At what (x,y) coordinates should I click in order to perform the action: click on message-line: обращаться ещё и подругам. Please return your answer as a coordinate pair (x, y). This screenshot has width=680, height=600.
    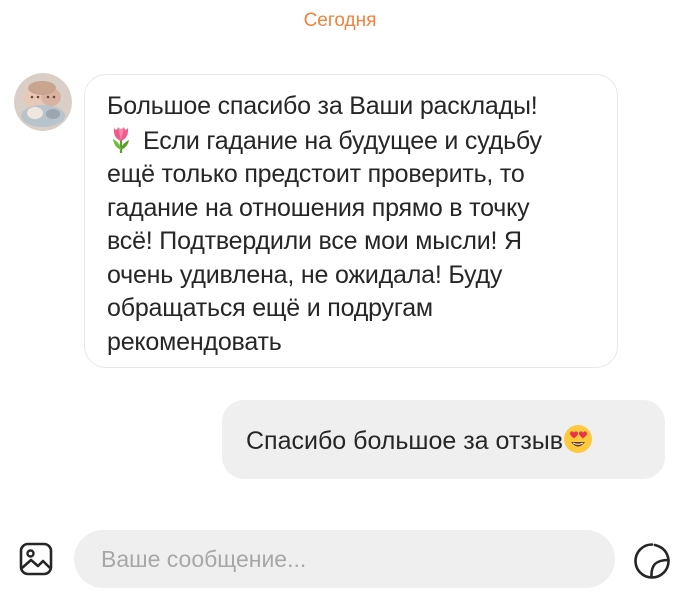
    Looking at the image, I should click on (270, 308).